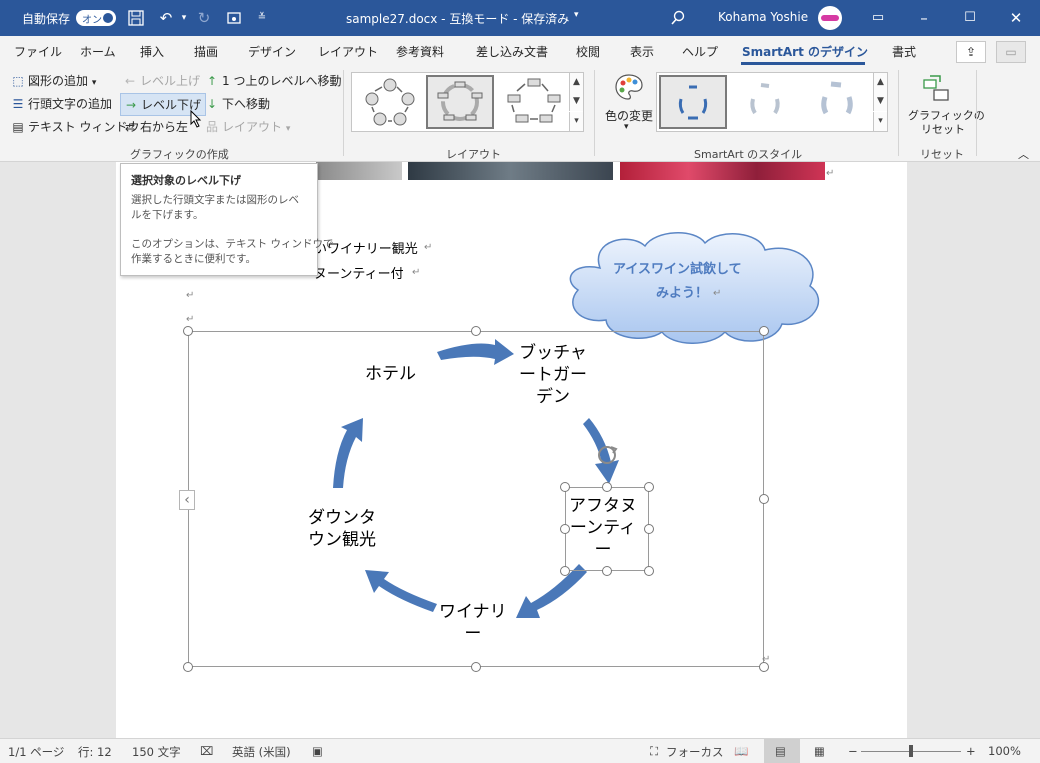 The width and height of the screenshot is (1040, 763). Describe the element at coordinates (512, 51) in the screenshot. I see `tab-mailings: 差し込み文書` at that location.